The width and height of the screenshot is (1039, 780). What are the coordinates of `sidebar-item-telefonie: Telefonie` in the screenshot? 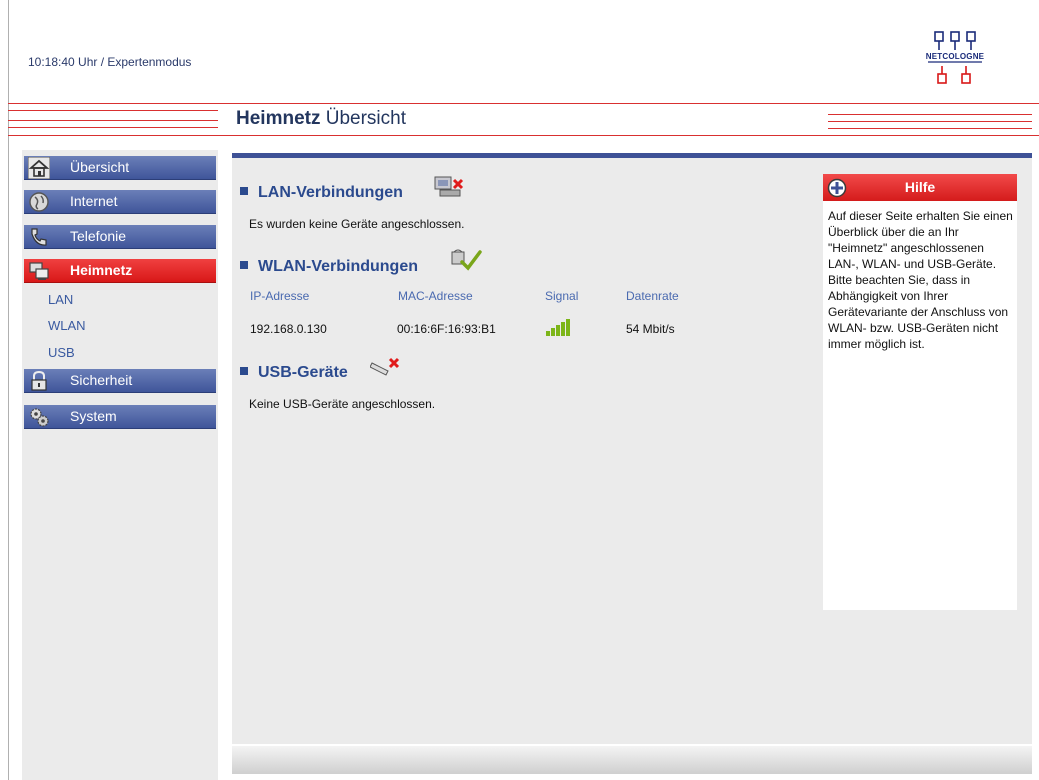 It's located at (120, 237).